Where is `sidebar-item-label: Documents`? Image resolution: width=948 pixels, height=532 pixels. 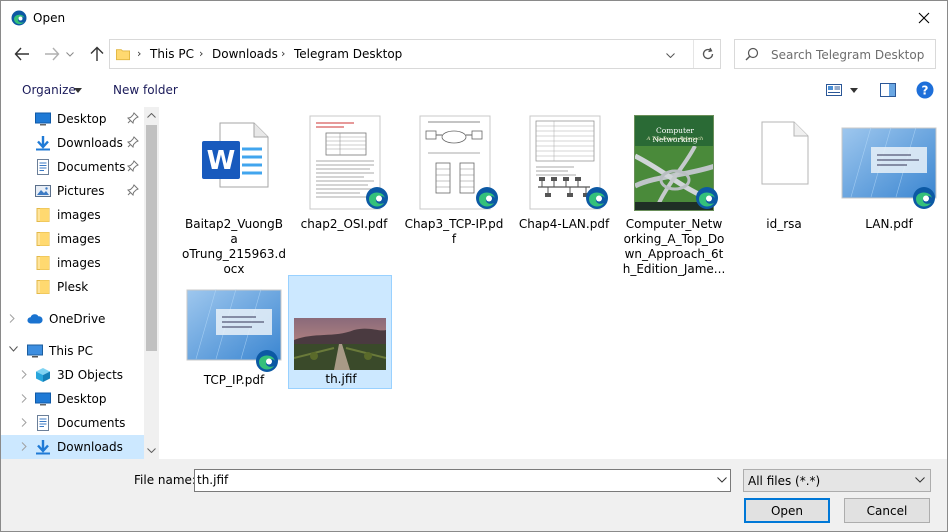
sidebar-item-label: Documents is located at coordinates (91, 423).